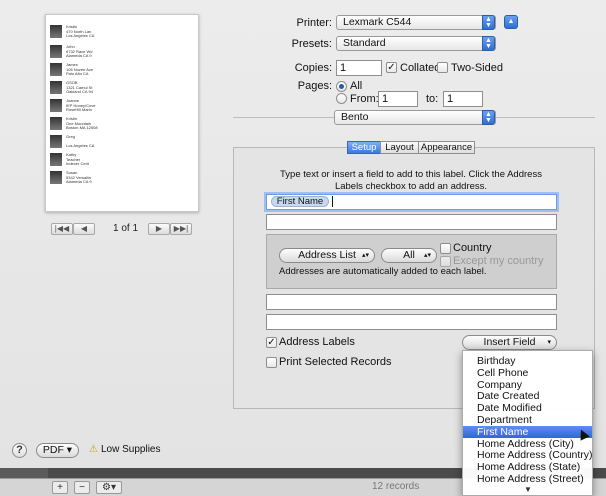  Describe the element at coordinates (57, 450) in the screenshot. I see `pdf-button: PDF ▾` at that location.